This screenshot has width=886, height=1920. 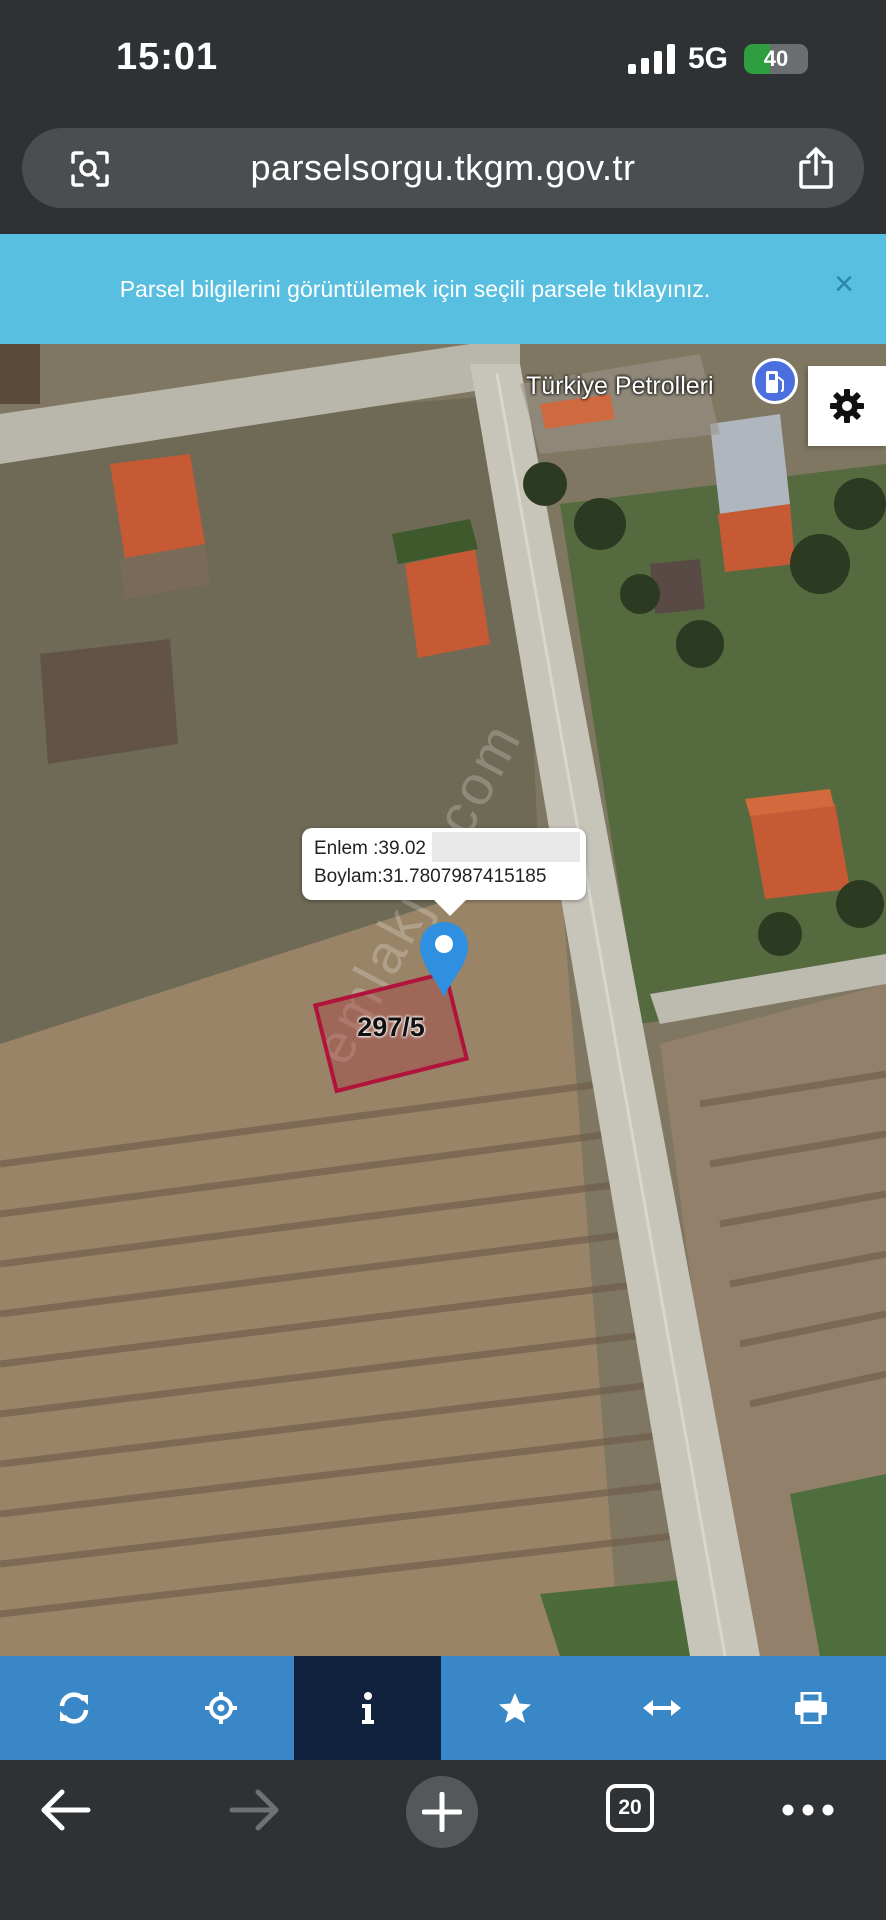 What do you see at coordinates (844, 284) in the screenshot?
I see `close-icon: ×` at bounding box center [844, 284].